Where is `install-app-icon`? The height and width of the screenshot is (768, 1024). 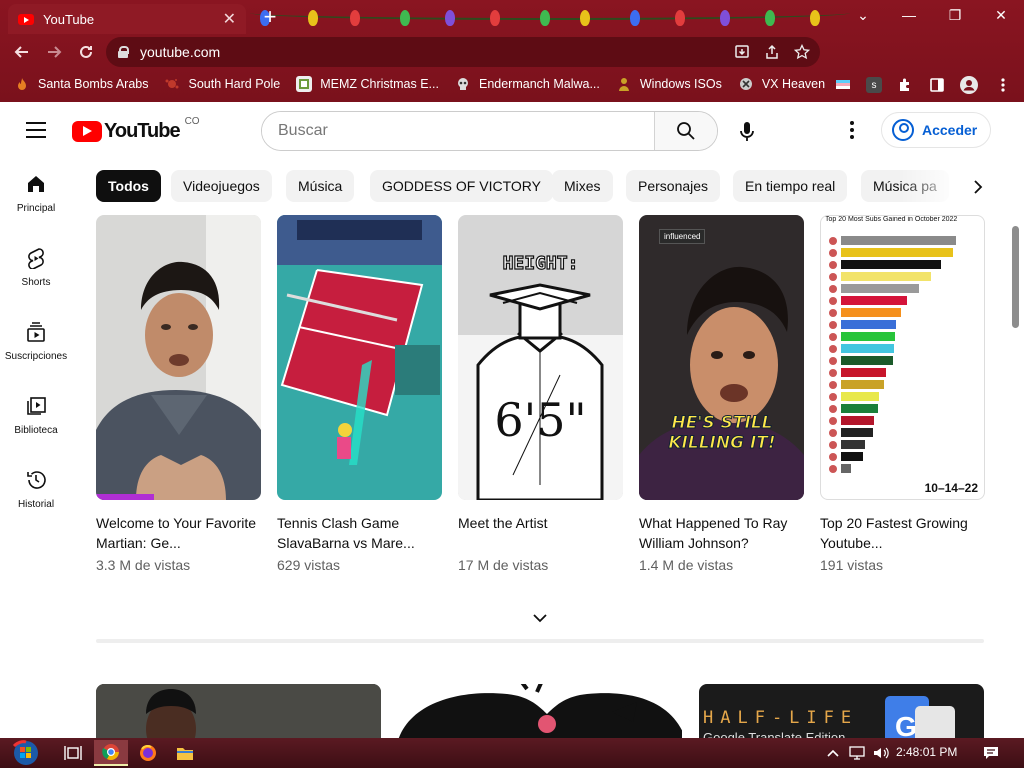
install-app-icon is located at coordinates (742, 52).